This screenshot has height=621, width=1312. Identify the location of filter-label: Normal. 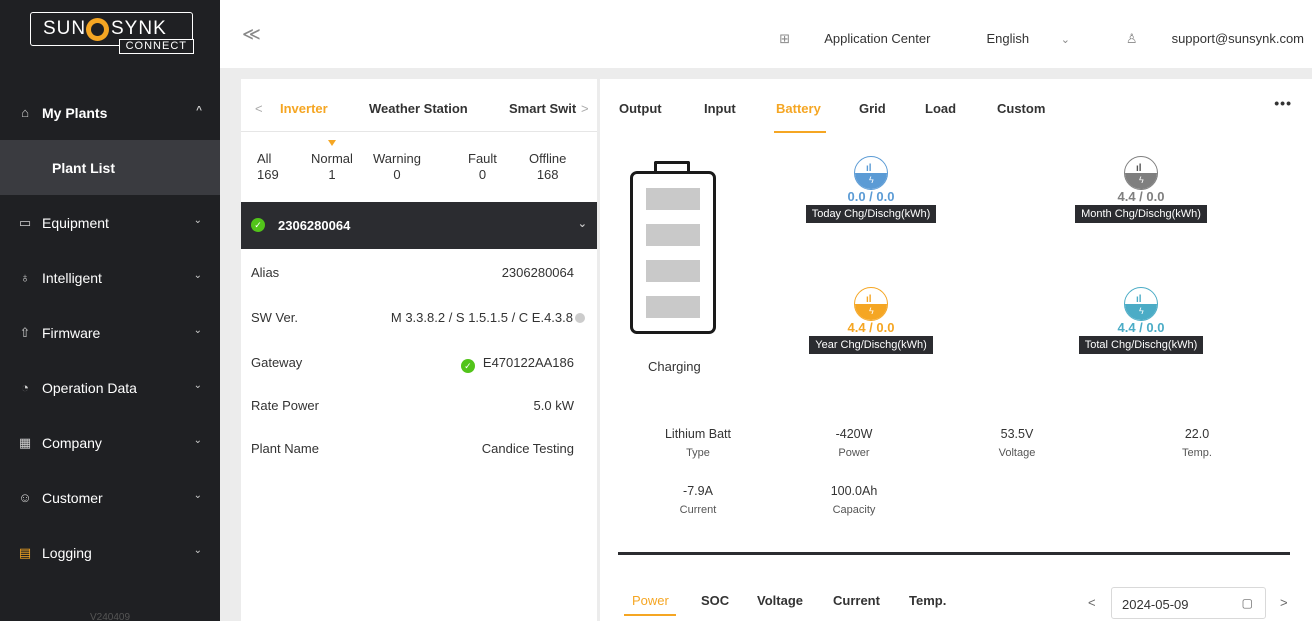
(332, 158).